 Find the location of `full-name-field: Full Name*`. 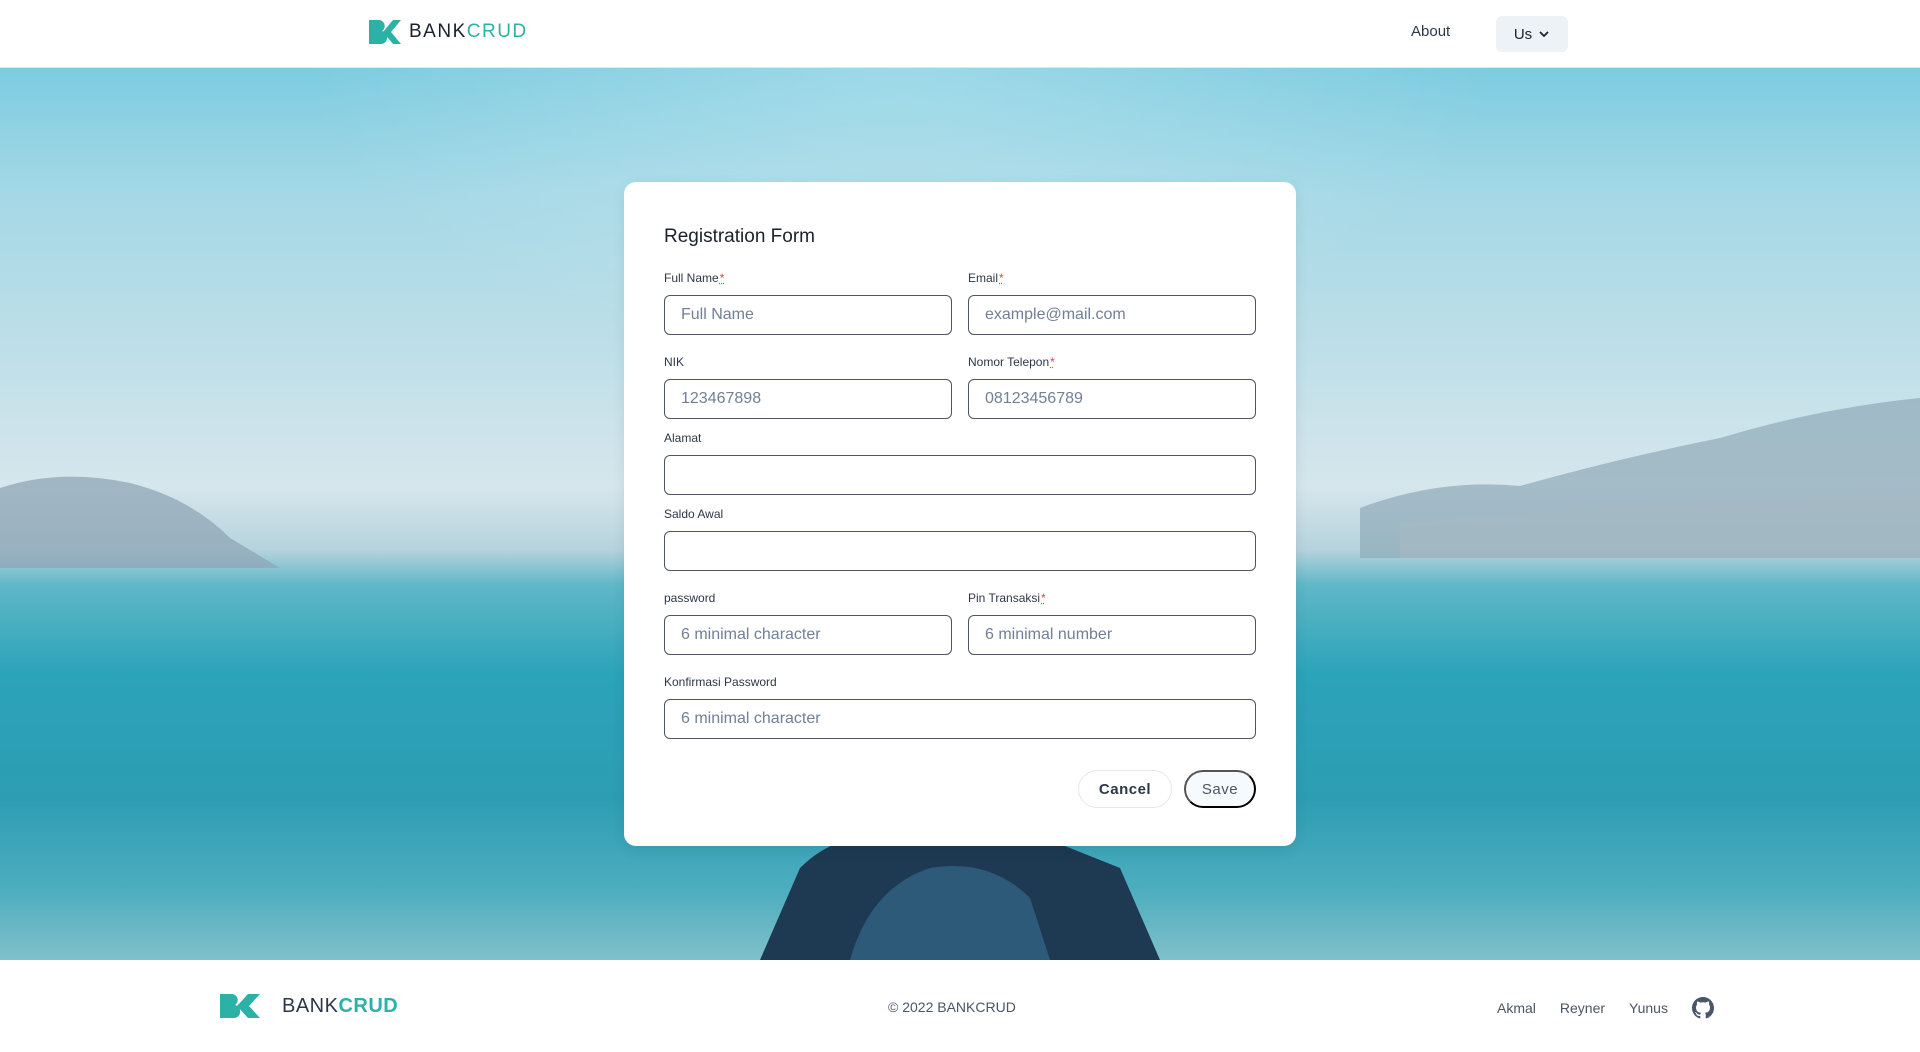

full-name-field: Full Name* is located at coordinates (808, 302).